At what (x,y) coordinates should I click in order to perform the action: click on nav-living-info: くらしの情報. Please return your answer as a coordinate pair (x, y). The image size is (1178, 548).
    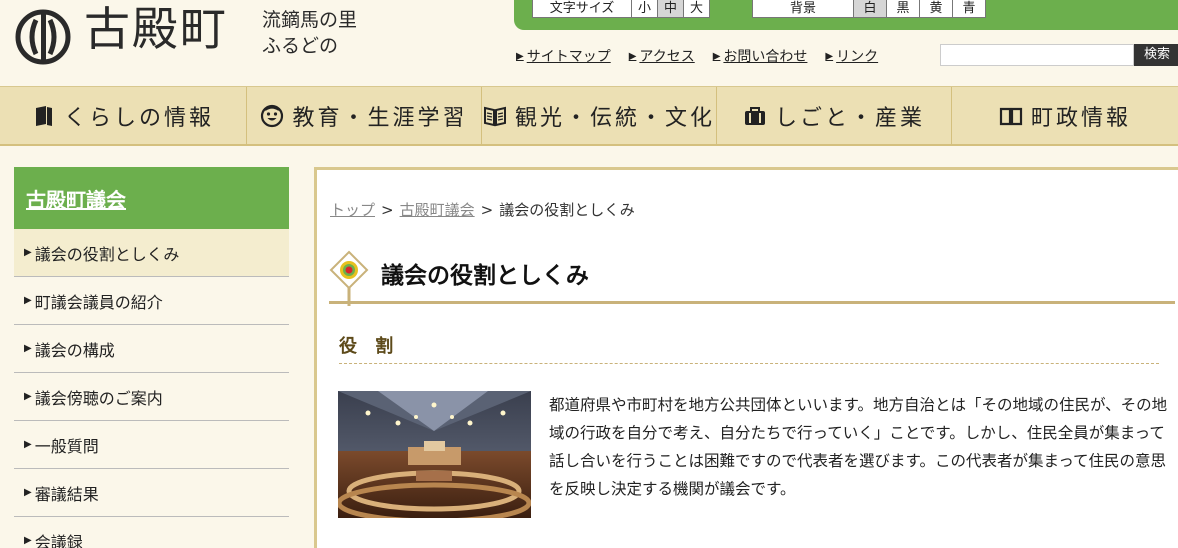
    Looking at the image, I should click on (123, 116).